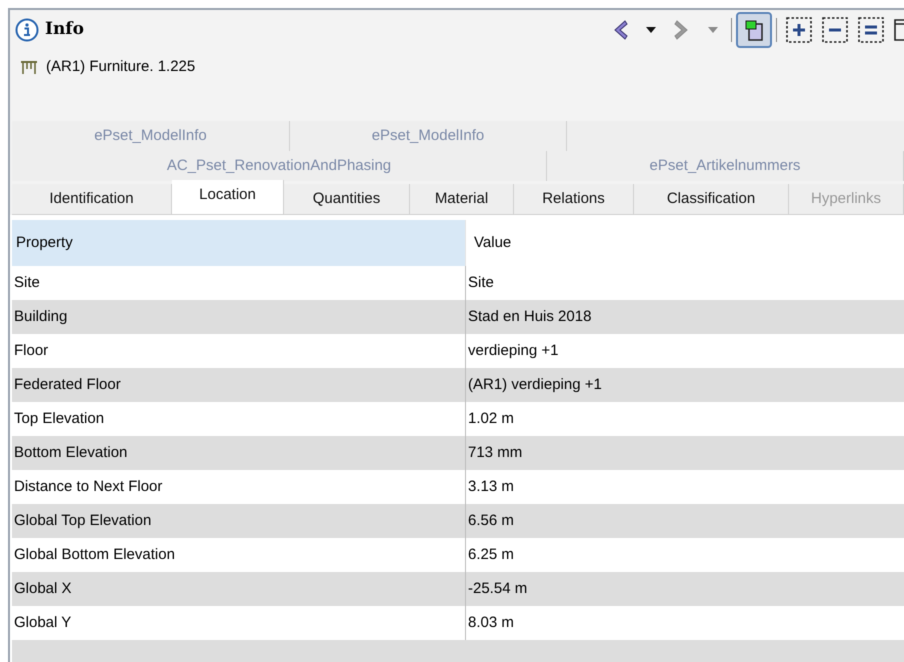 This screenshot has height=662, width=904. Describe the element at coordinates (70, 452) in the screenshot. I see `table-cell-text: Bottom Elevation` at that location.